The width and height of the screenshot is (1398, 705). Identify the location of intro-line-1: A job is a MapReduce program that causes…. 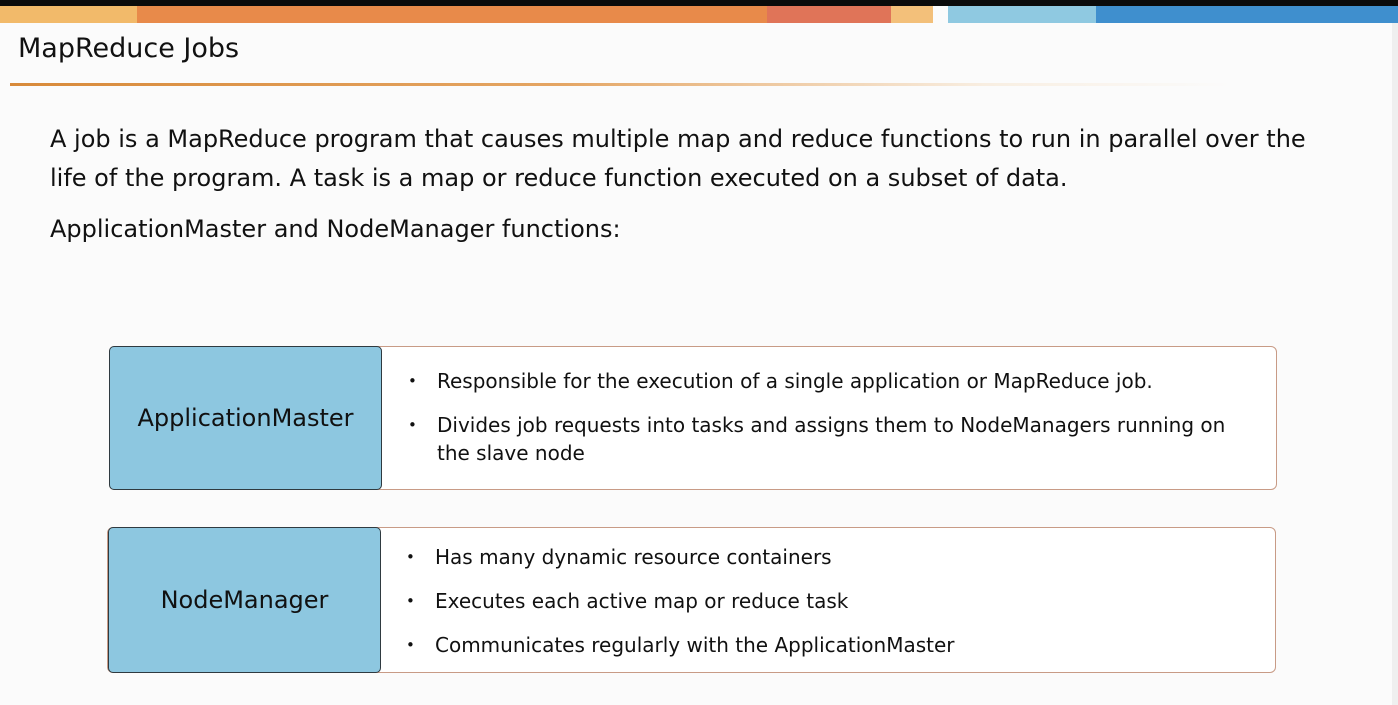
(678, 139).